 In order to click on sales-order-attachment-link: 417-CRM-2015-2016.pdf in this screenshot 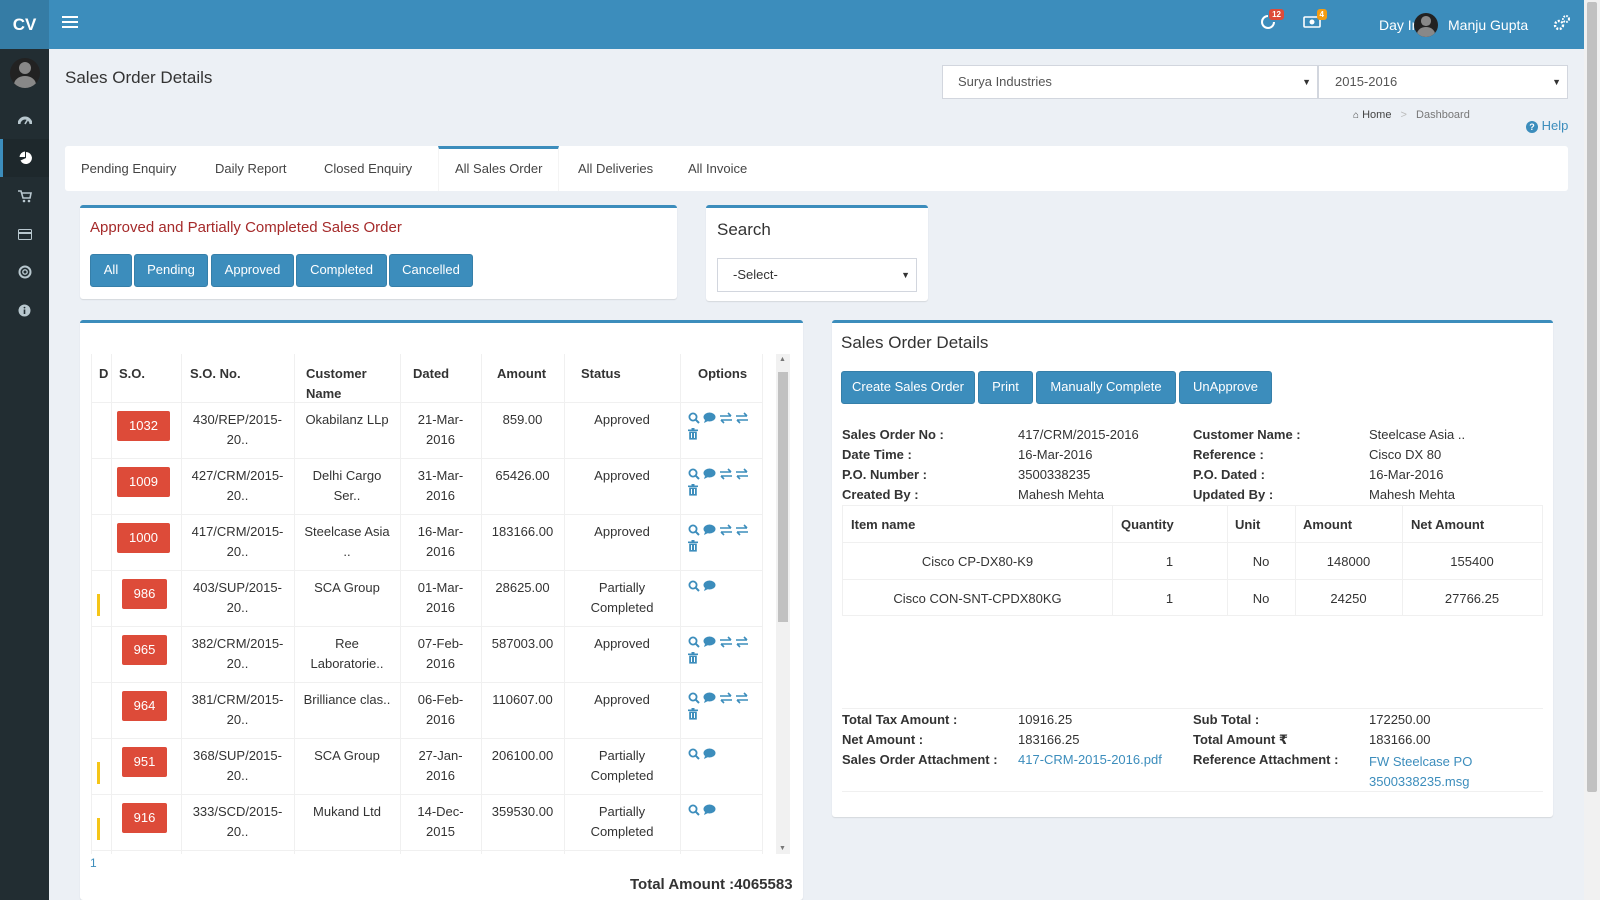, I will do `click(1090, 759)`.